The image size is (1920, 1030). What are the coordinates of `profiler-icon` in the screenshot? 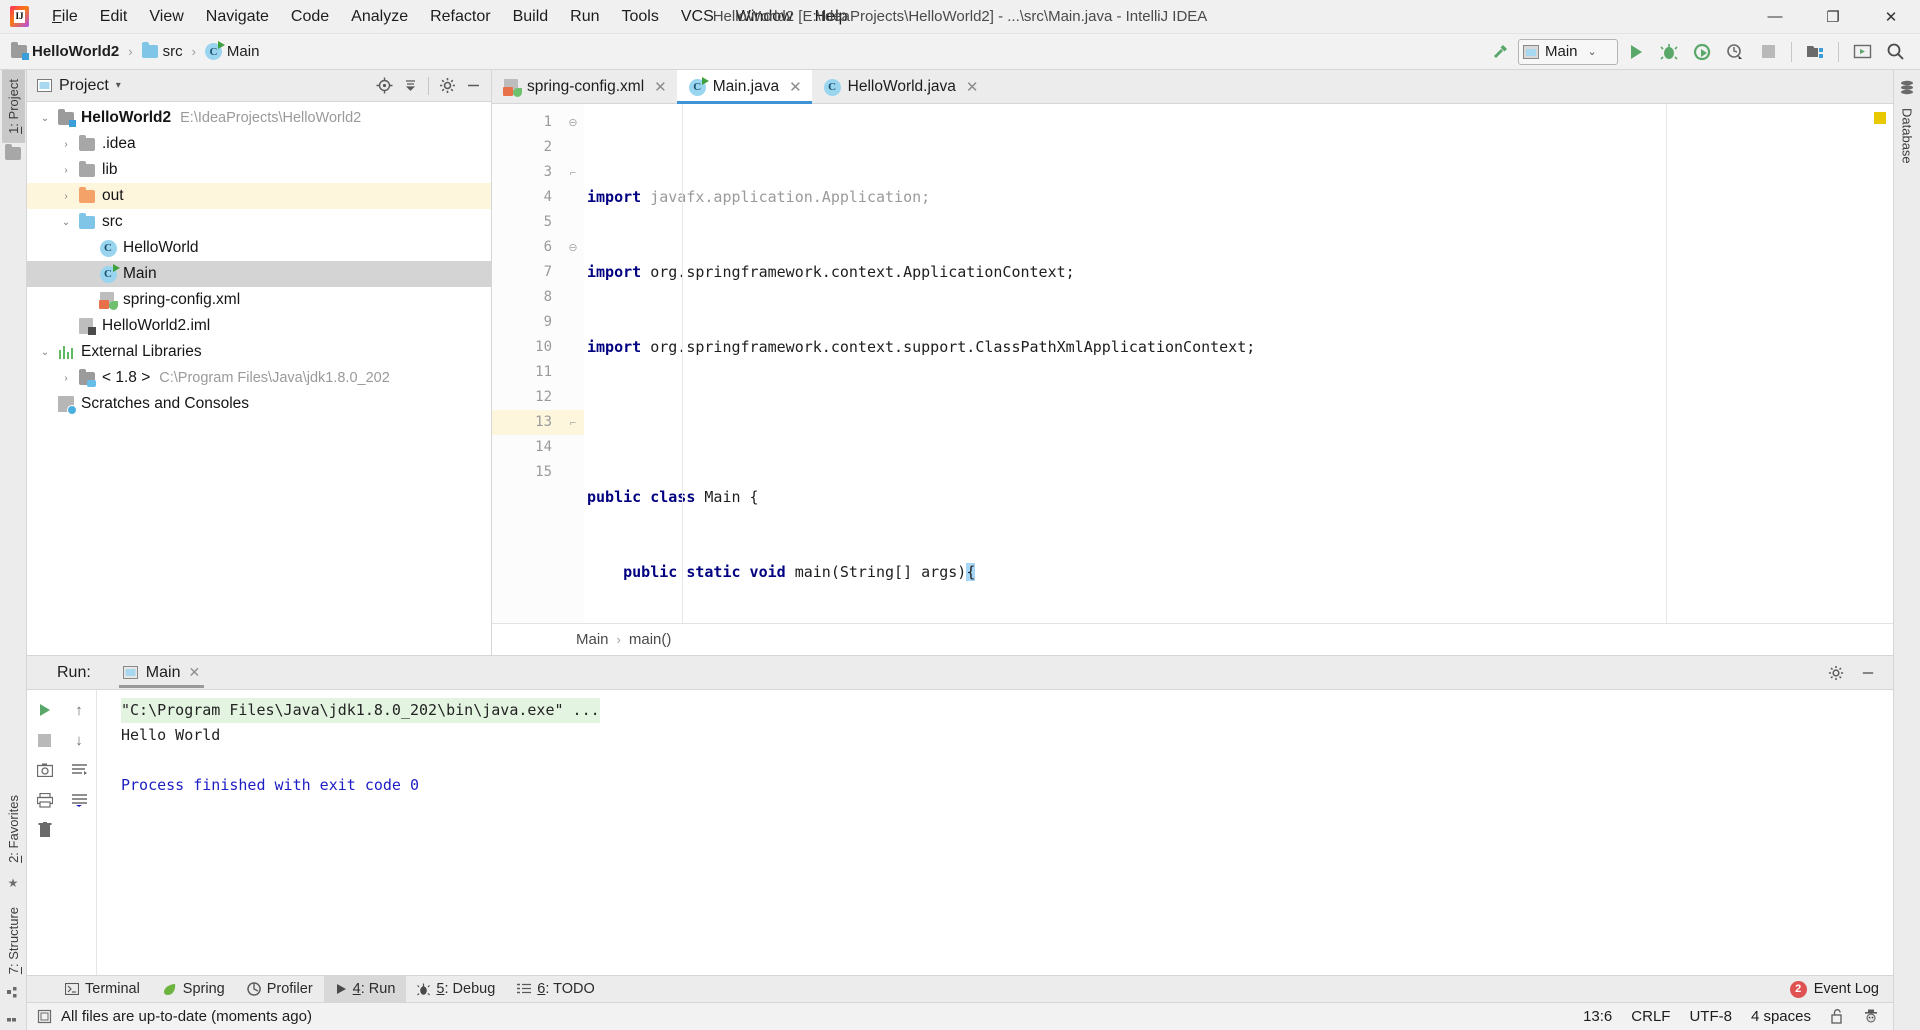 It's located at (1735, 52).